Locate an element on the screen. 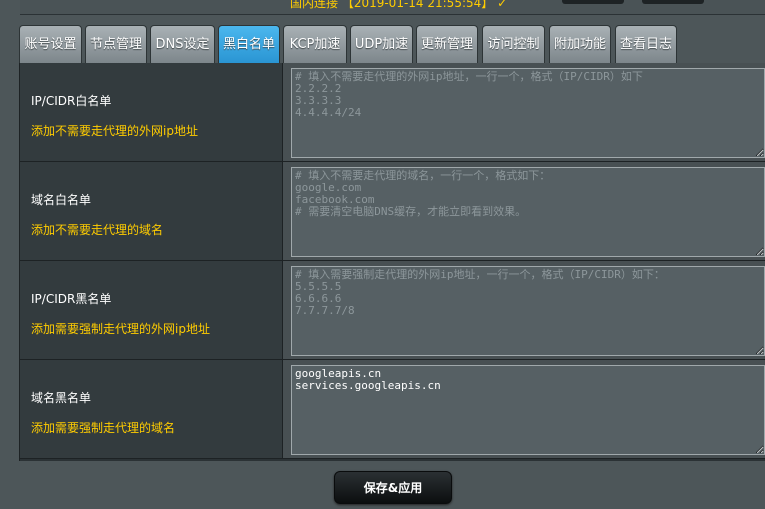 The width and height of the screenshot is (765, 509). row-description: 添加需要强制走代理的域名 is located at coordinates (103, 428).